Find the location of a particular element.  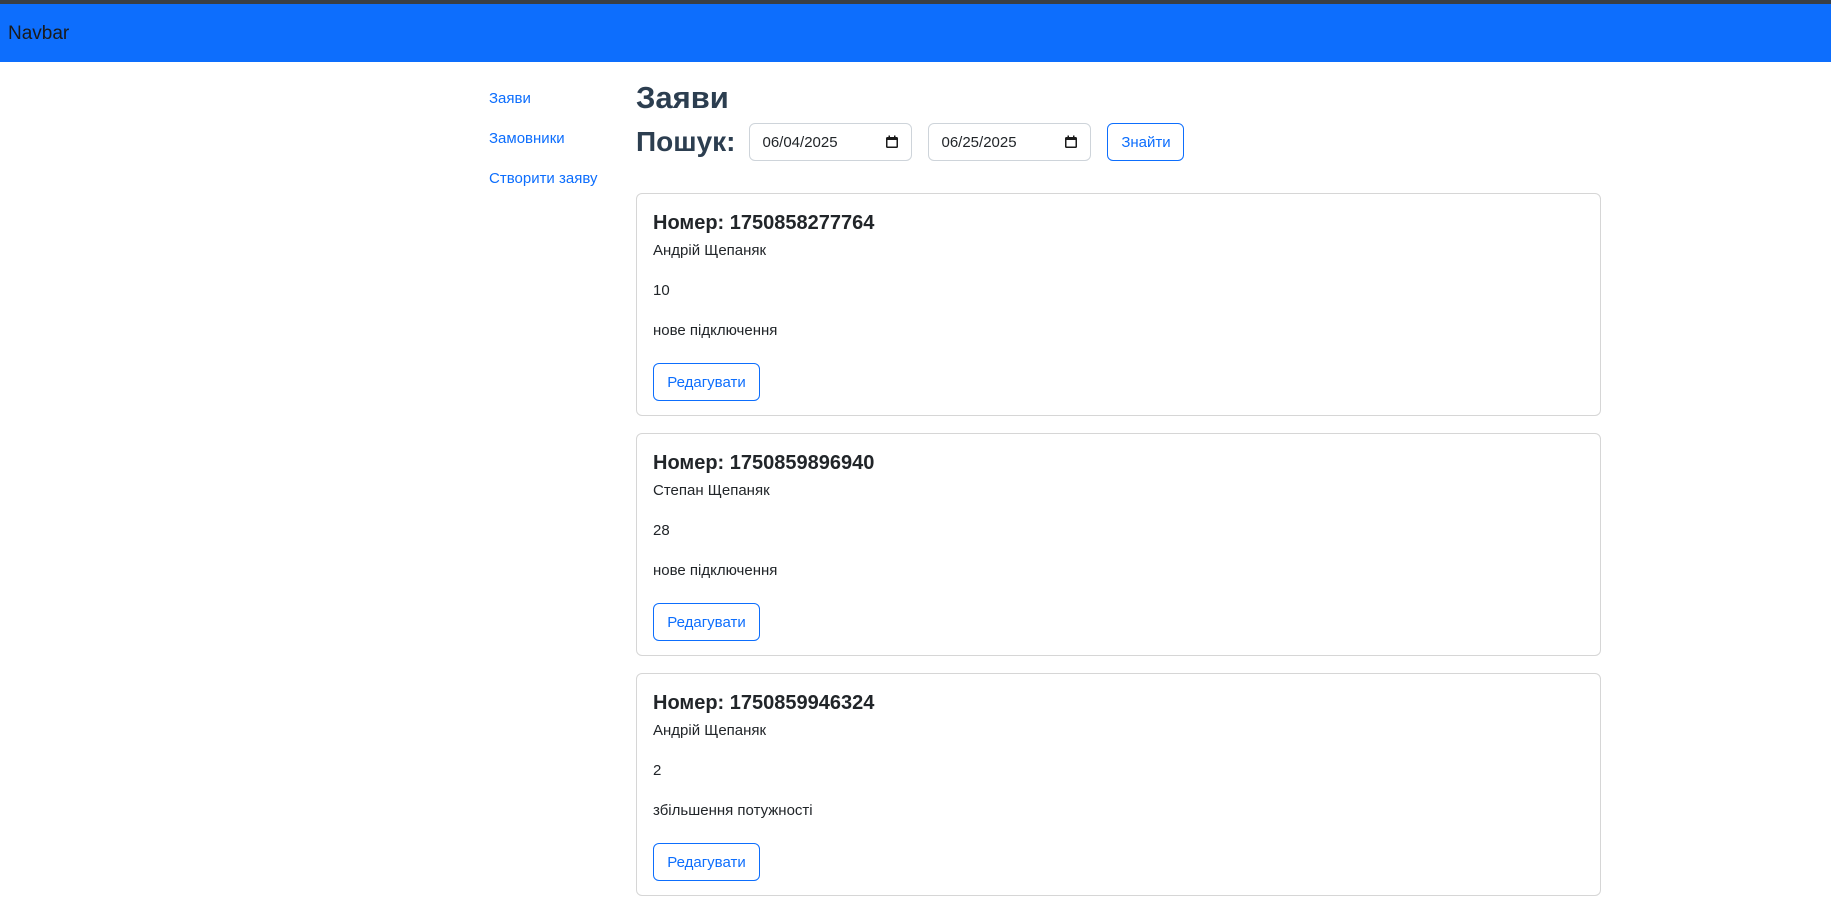

order-quantity: 10 is located at coordinates (661, 290).